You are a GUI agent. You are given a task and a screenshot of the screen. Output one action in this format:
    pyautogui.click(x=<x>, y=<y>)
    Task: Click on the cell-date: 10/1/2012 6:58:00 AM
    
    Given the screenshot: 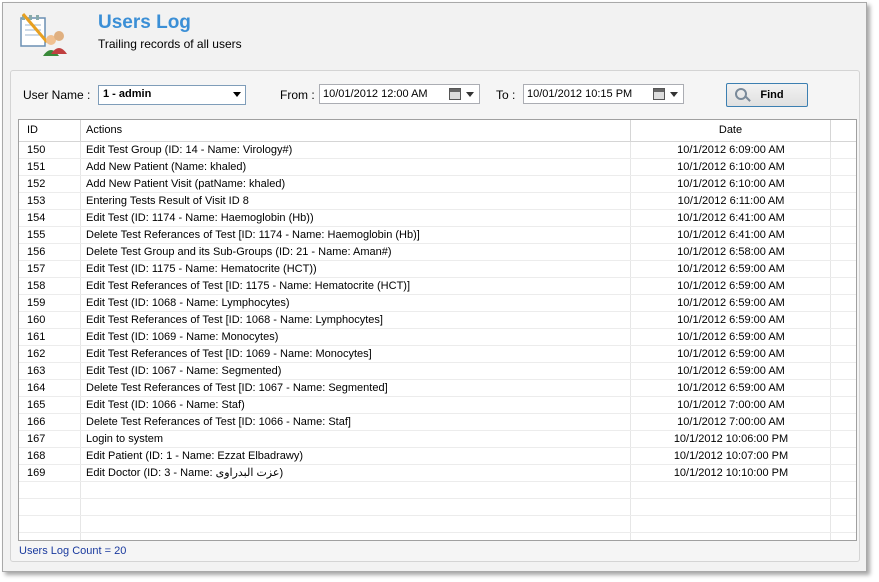 What is the action you would take?
    pyautogui.click(x=731, y=252)
    